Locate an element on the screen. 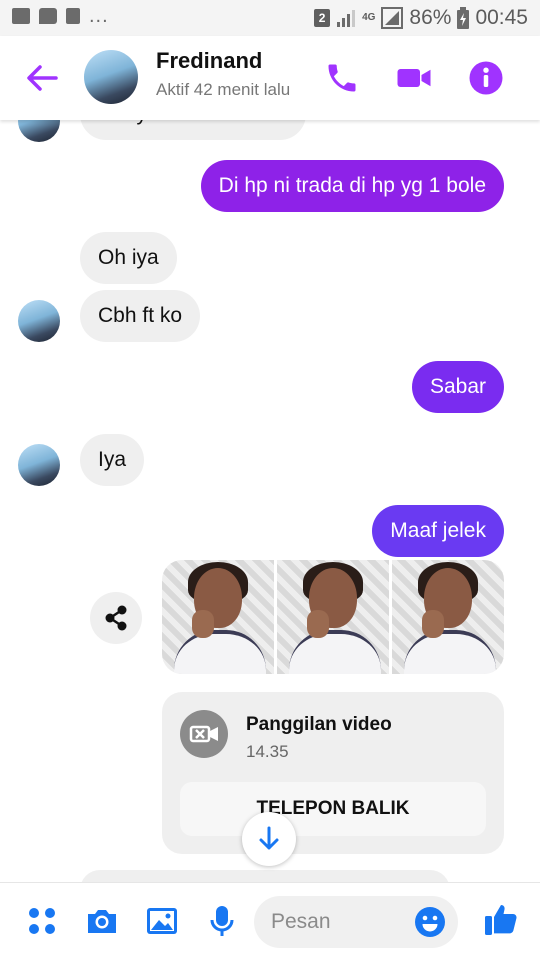  message-bubble-outgoing: Maaf jelek is located at coordinates (438, 531).